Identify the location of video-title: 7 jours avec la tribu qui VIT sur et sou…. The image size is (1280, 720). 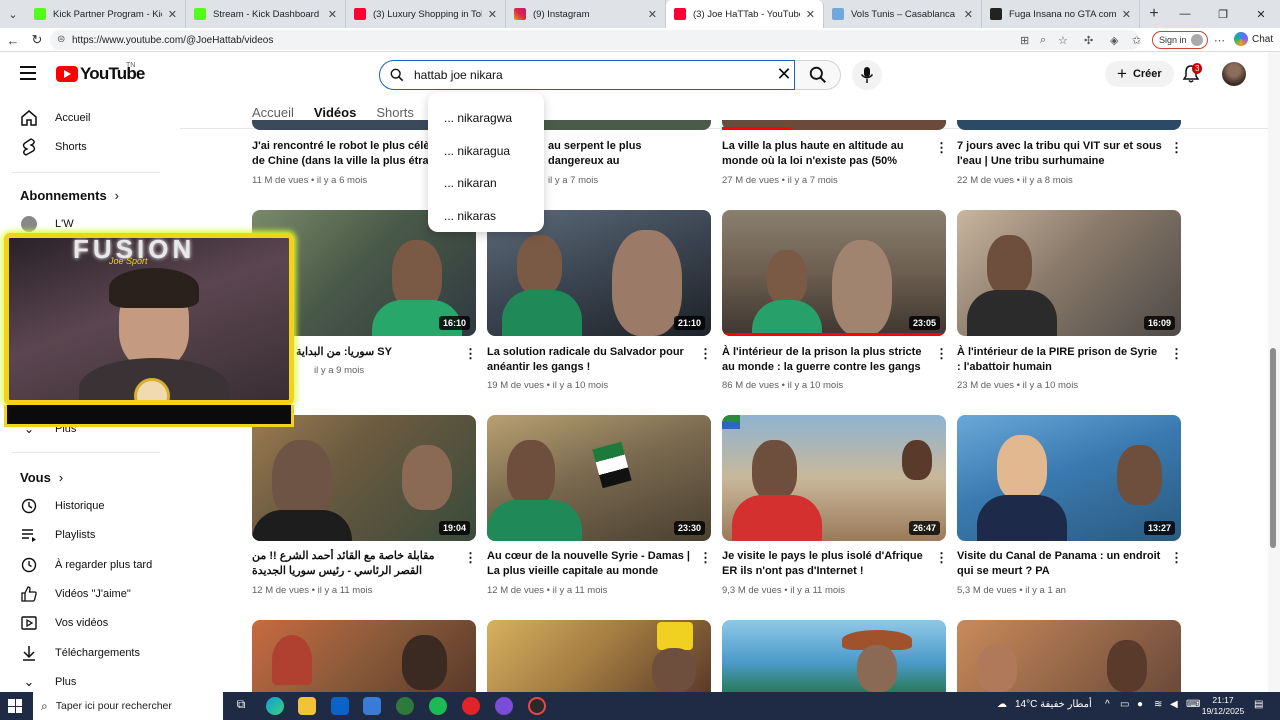
(1060, 154).